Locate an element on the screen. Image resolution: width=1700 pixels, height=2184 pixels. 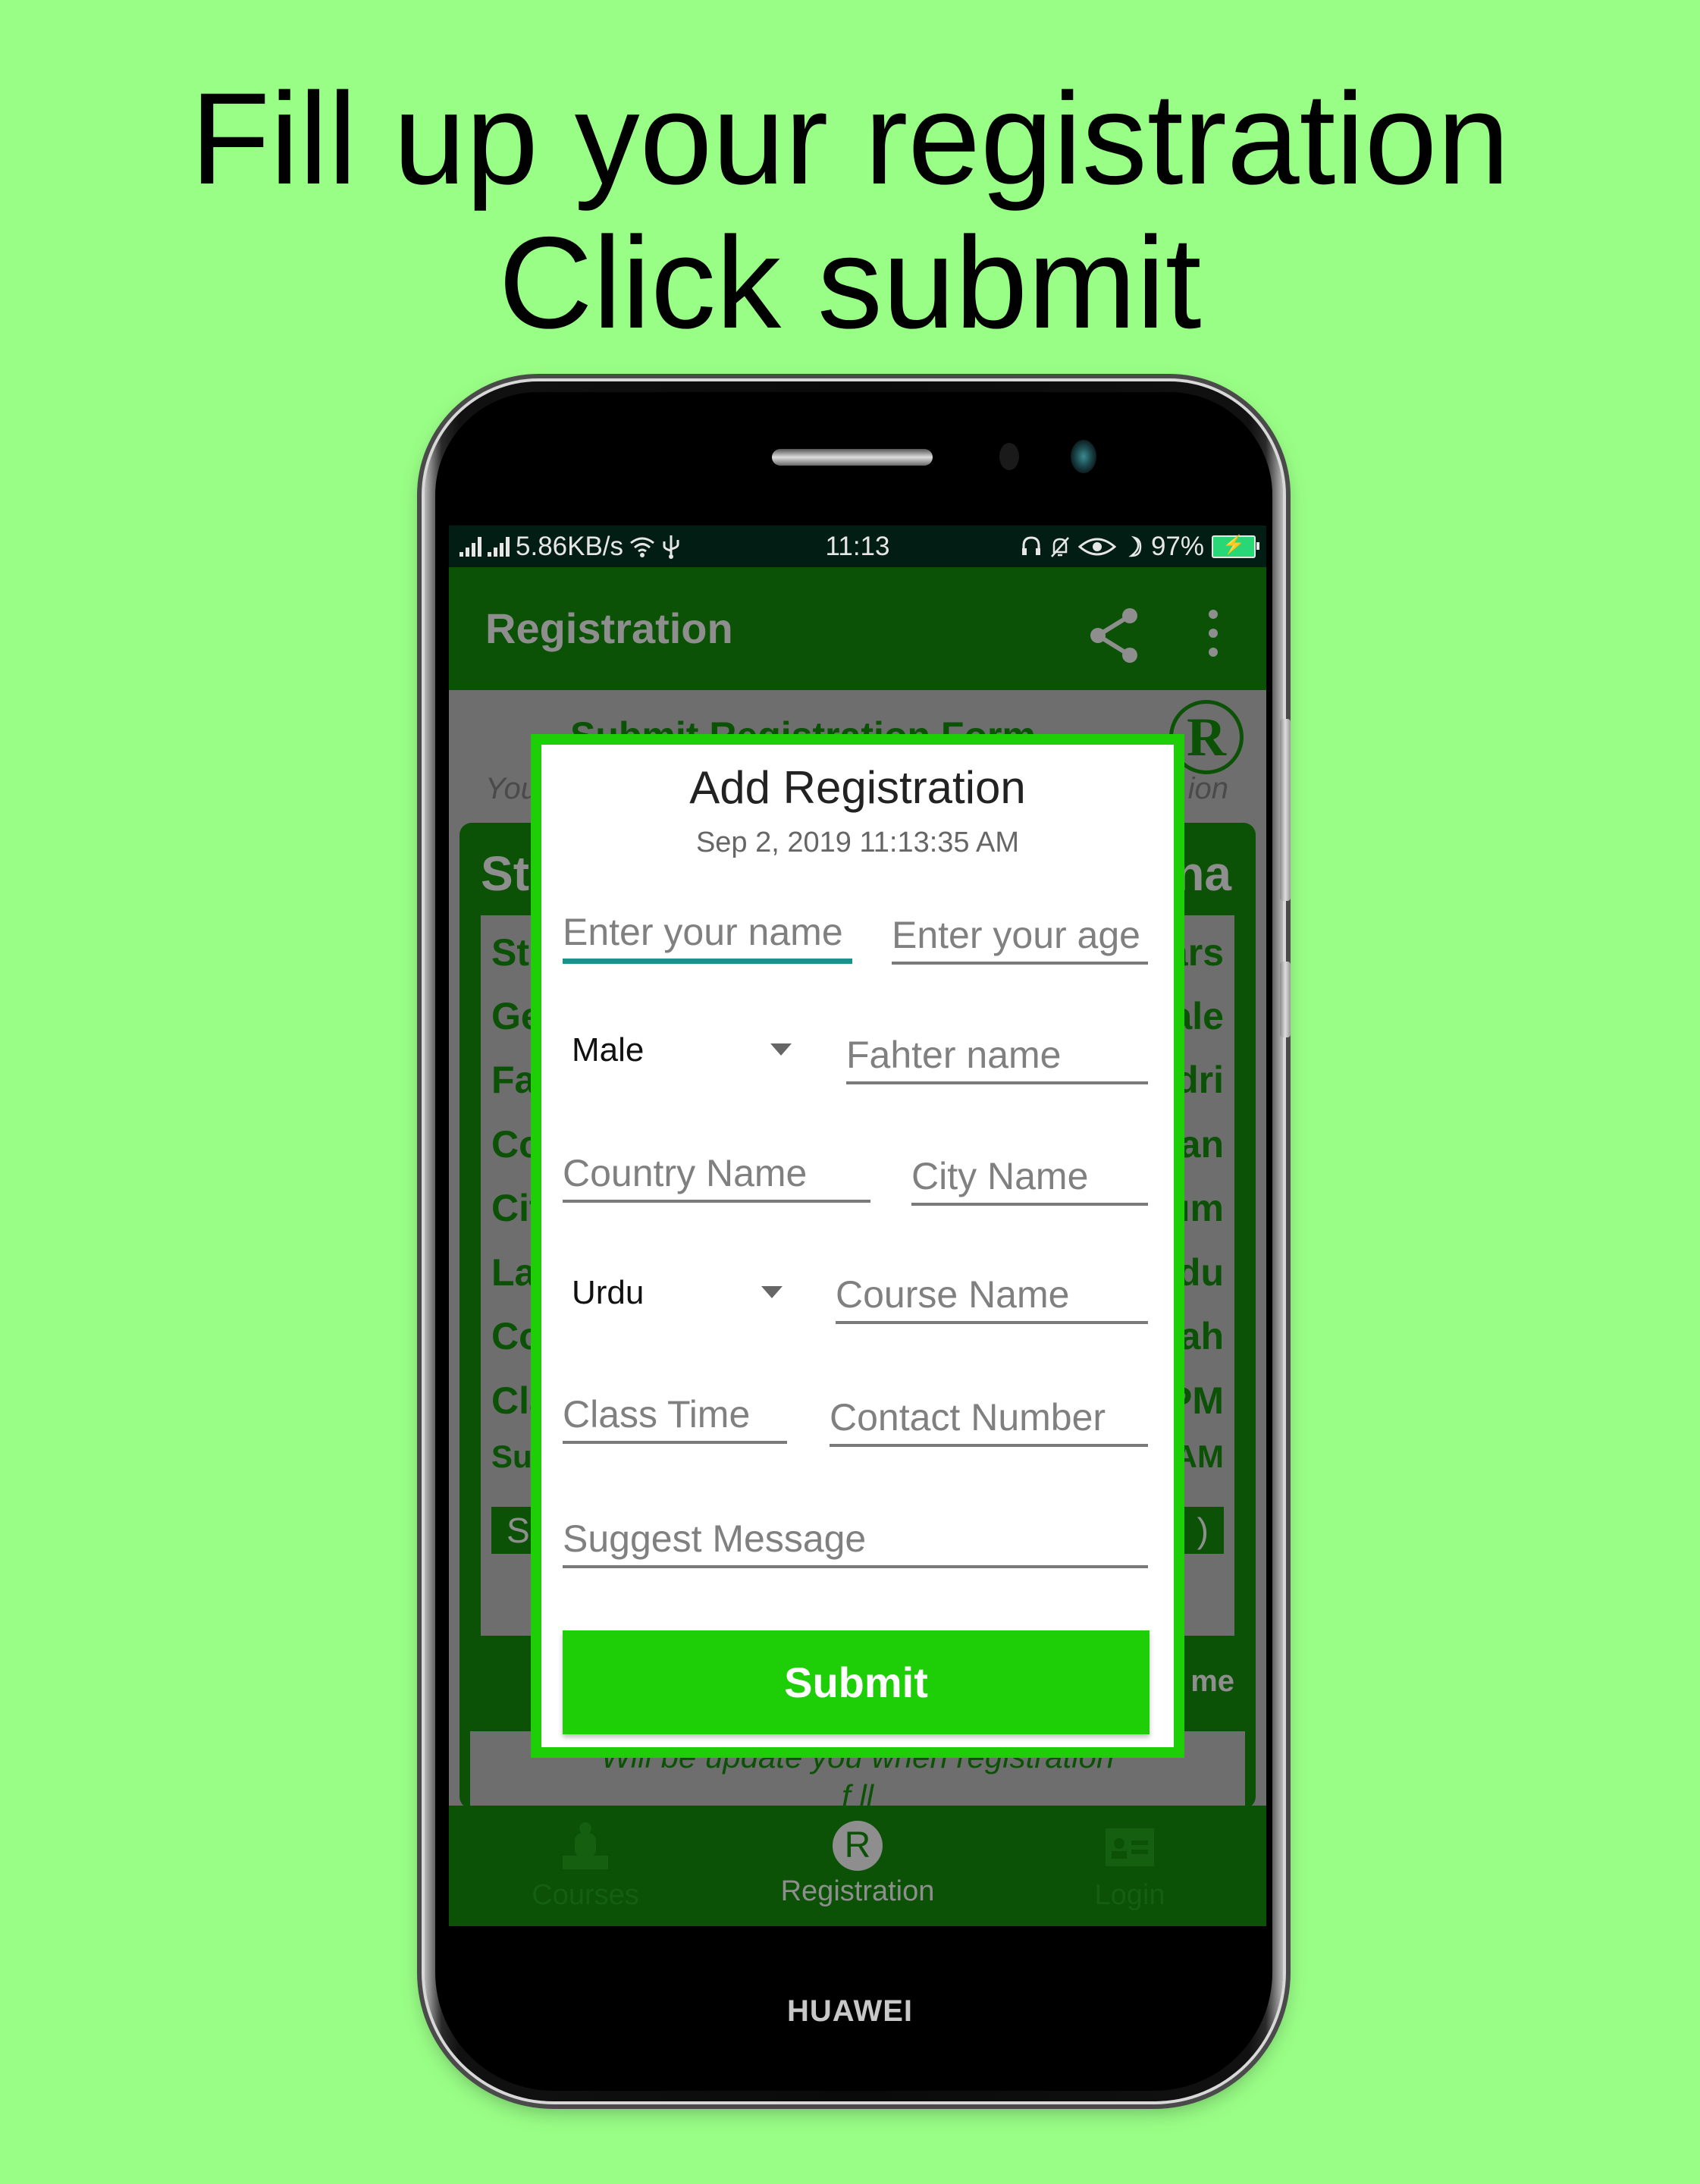
registration-icon: R is located at coordinates (858, 1846).